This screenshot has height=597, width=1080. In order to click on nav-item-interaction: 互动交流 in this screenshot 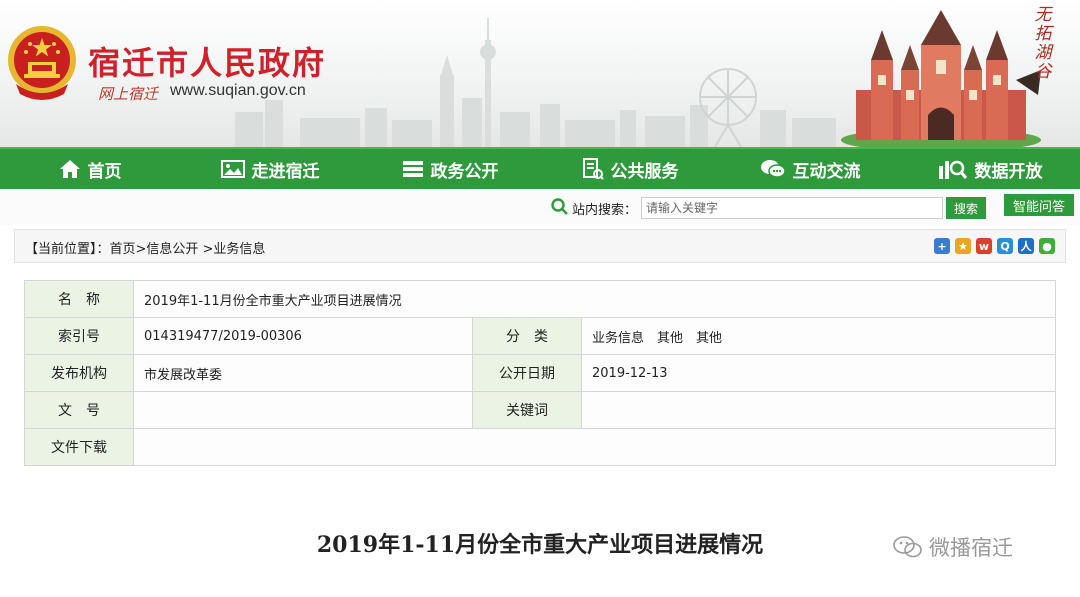, I will do `click(810, 169)`.